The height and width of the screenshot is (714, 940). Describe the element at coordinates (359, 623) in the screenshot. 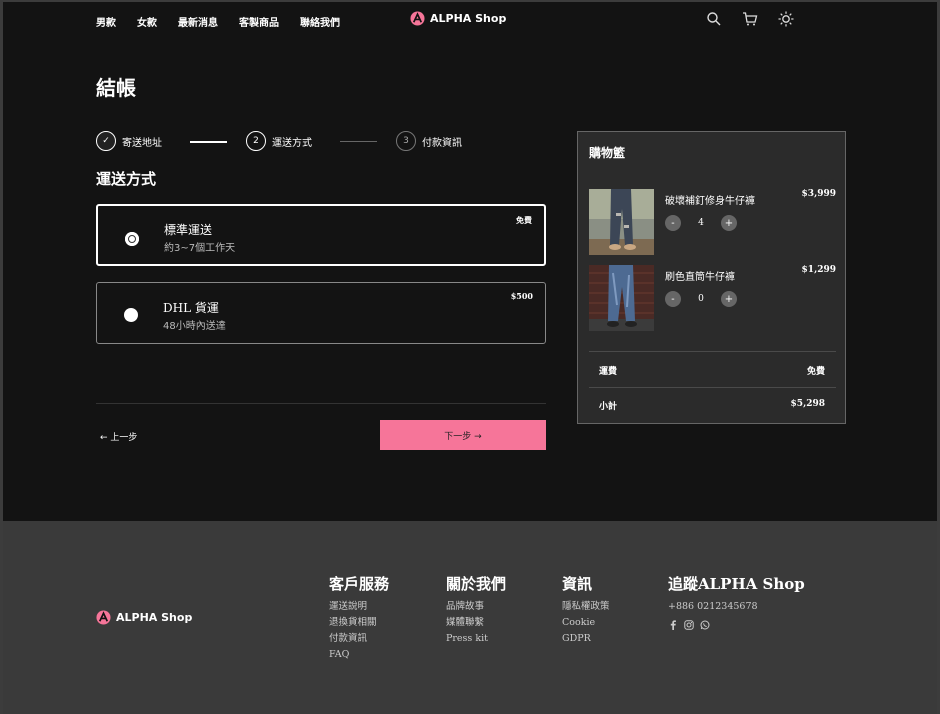

I see `footer-link: 退換貨相關` at that location.